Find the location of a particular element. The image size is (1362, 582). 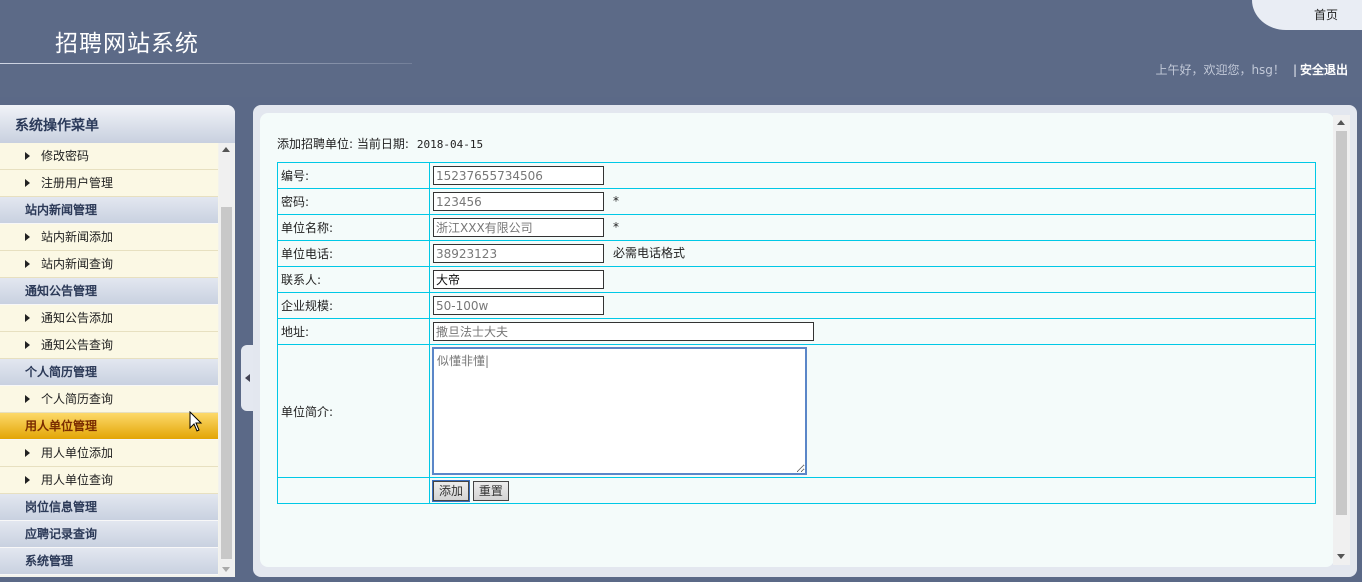

sidebar-item-label: 用人单位查询 is located at coordinates (77, 480).